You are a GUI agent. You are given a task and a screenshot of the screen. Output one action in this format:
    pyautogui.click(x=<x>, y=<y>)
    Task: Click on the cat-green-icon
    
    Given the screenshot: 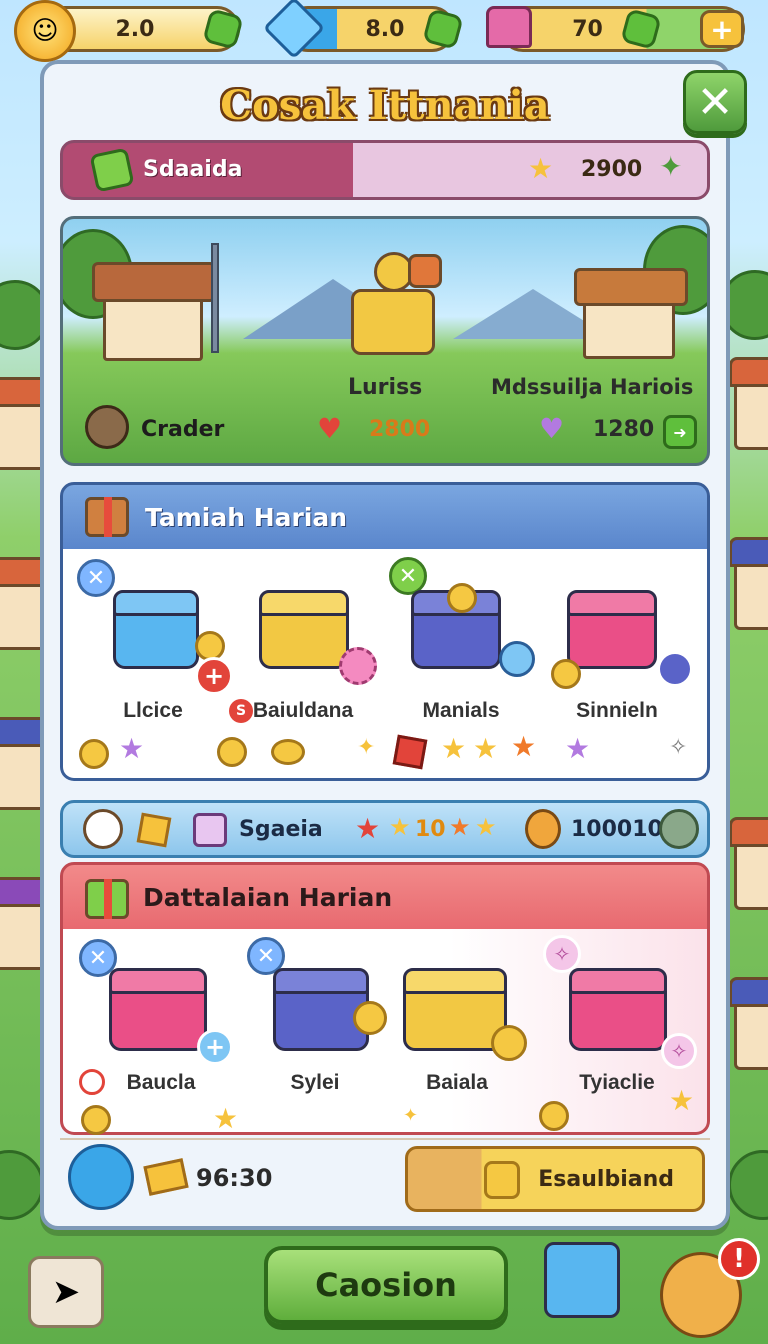 What is the action you would take?
    pyautogui.click(x=679, y=829)
    